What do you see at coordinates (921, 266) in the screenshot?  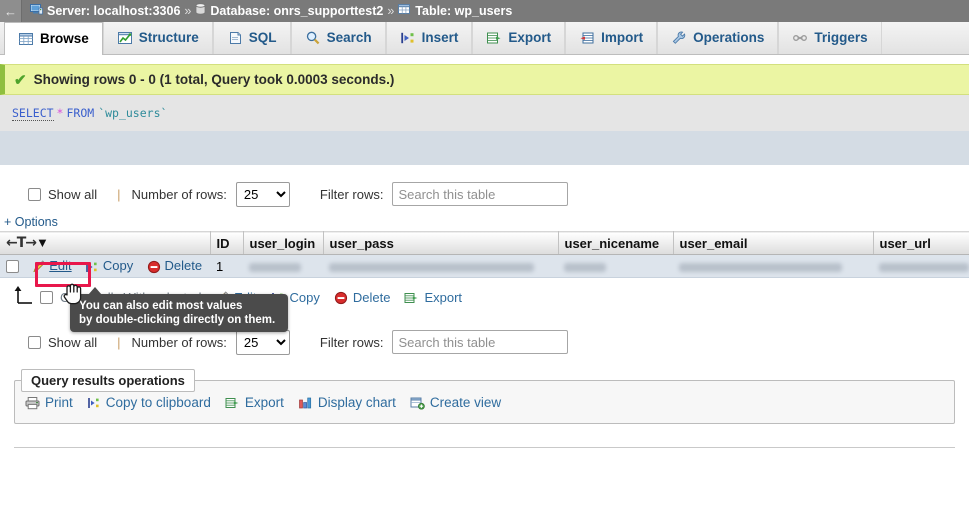 I see `cell-user-url` at bounding box center [921, 266].